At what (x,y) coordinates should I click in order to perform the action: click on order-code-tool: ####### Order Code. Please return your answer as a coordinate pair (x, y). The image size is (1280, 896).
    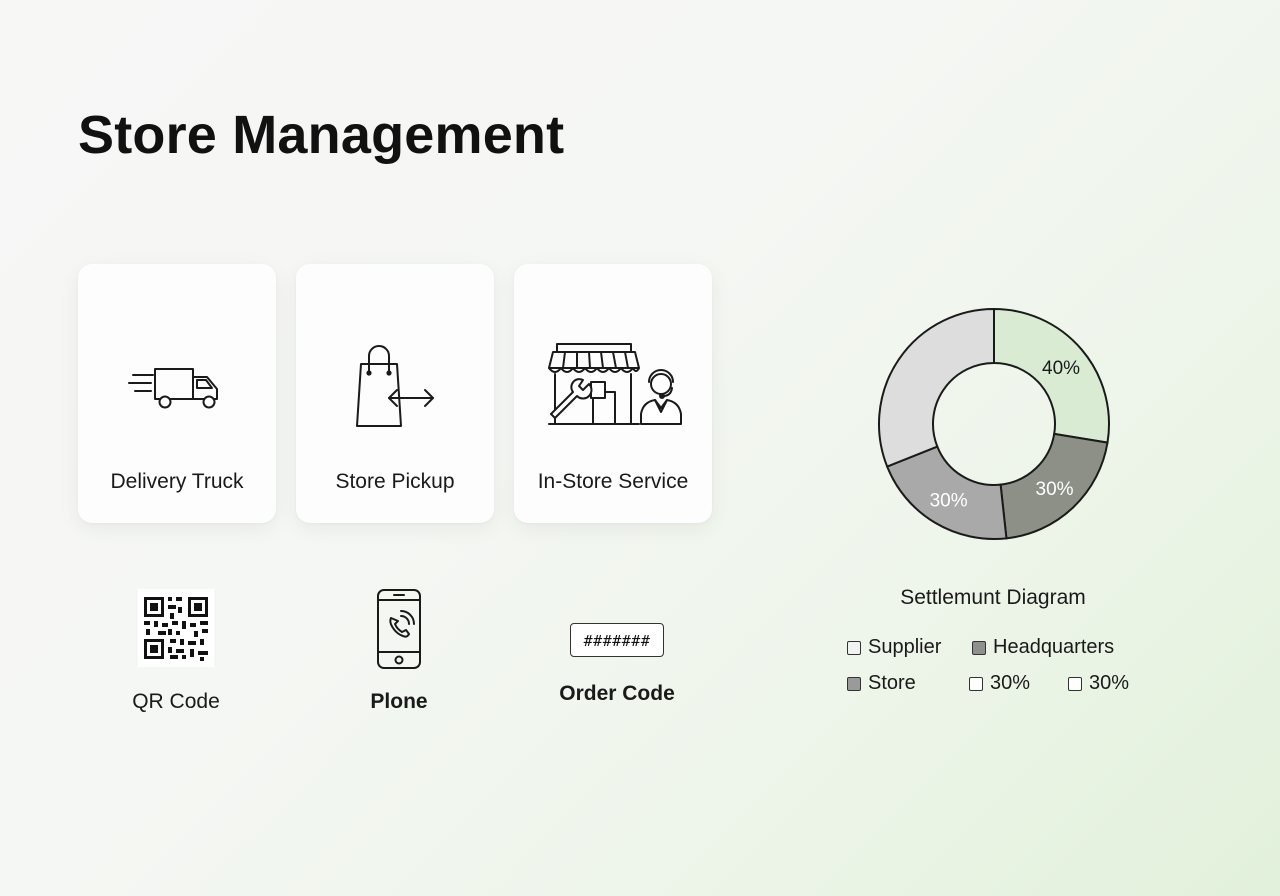
    Looking at the image, I should click on (617, 663).